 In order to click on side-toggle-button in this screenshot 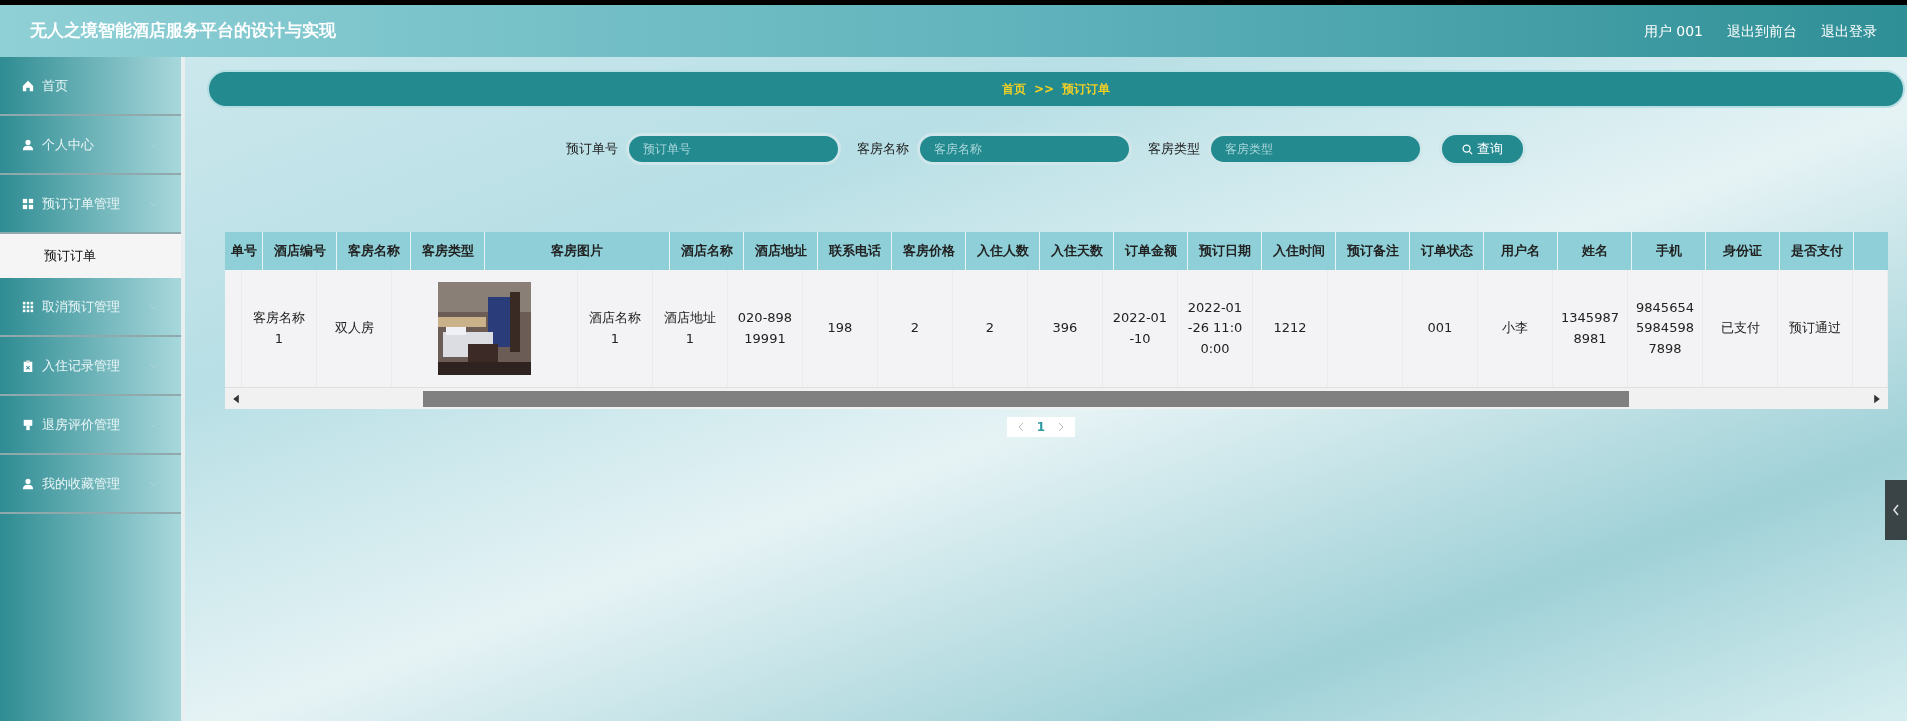, I will do `click(1896, 510)`.